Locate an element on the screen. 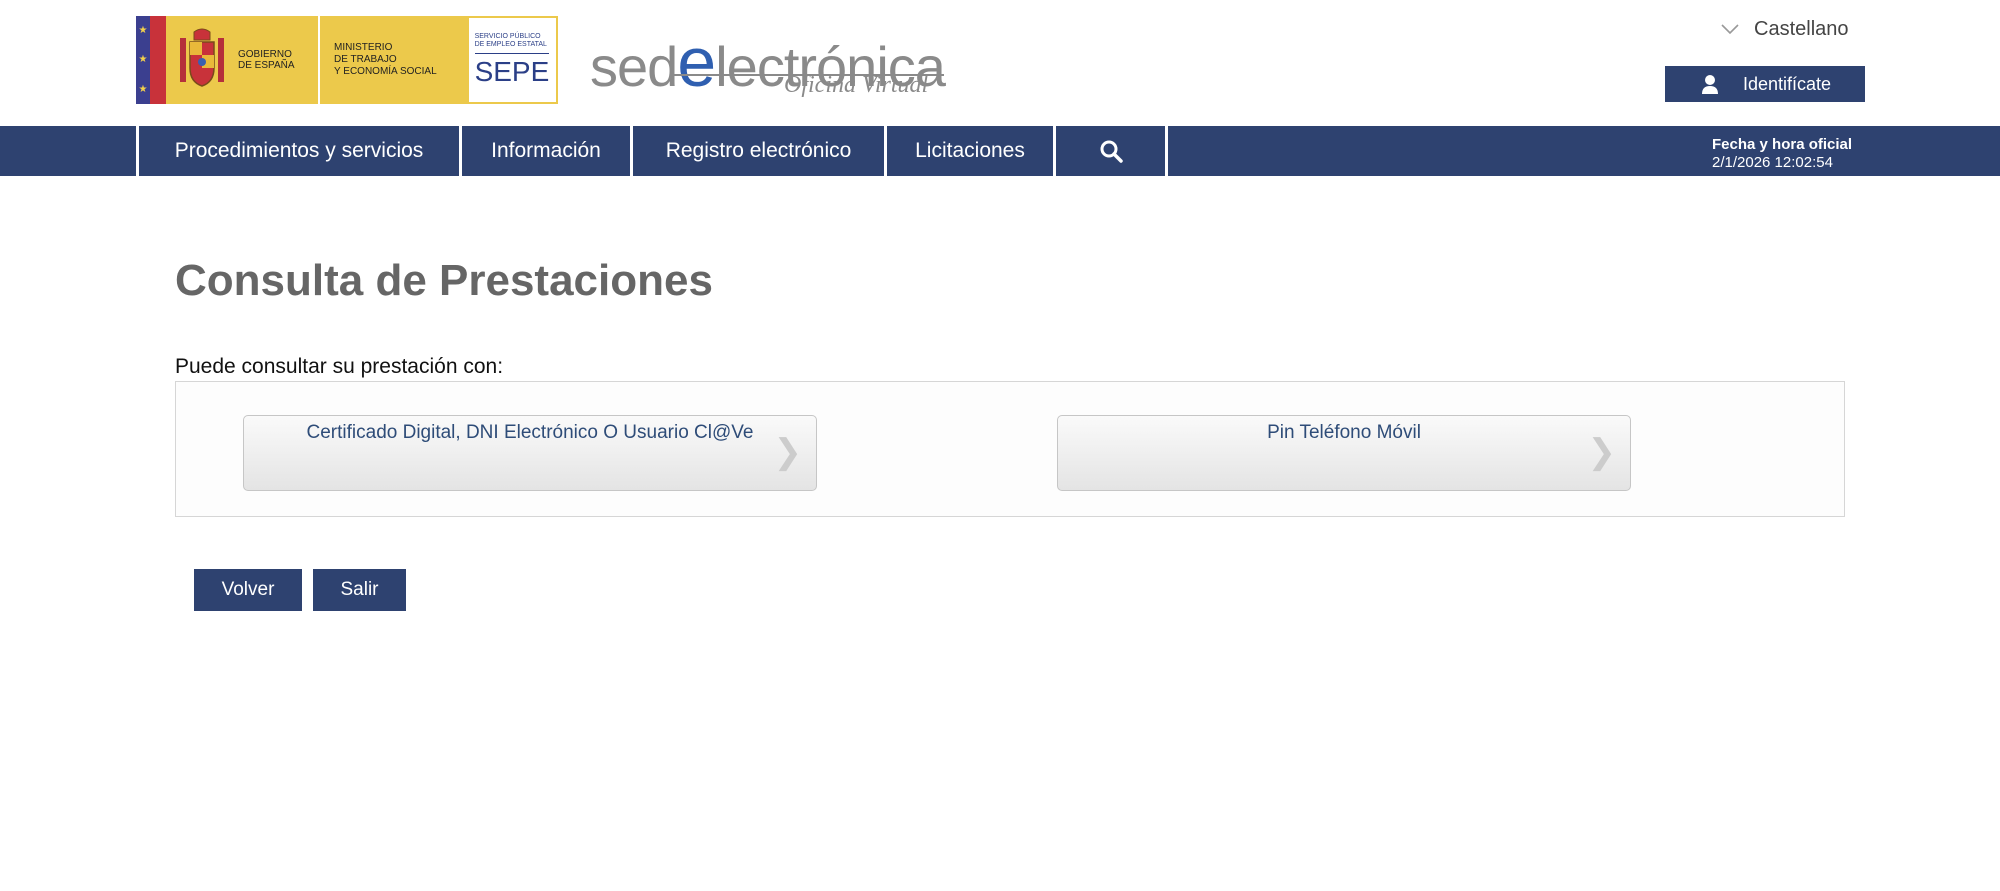  nav-item-procedimientos: Procedimientos y servicios is located at coordinates (297, 151).